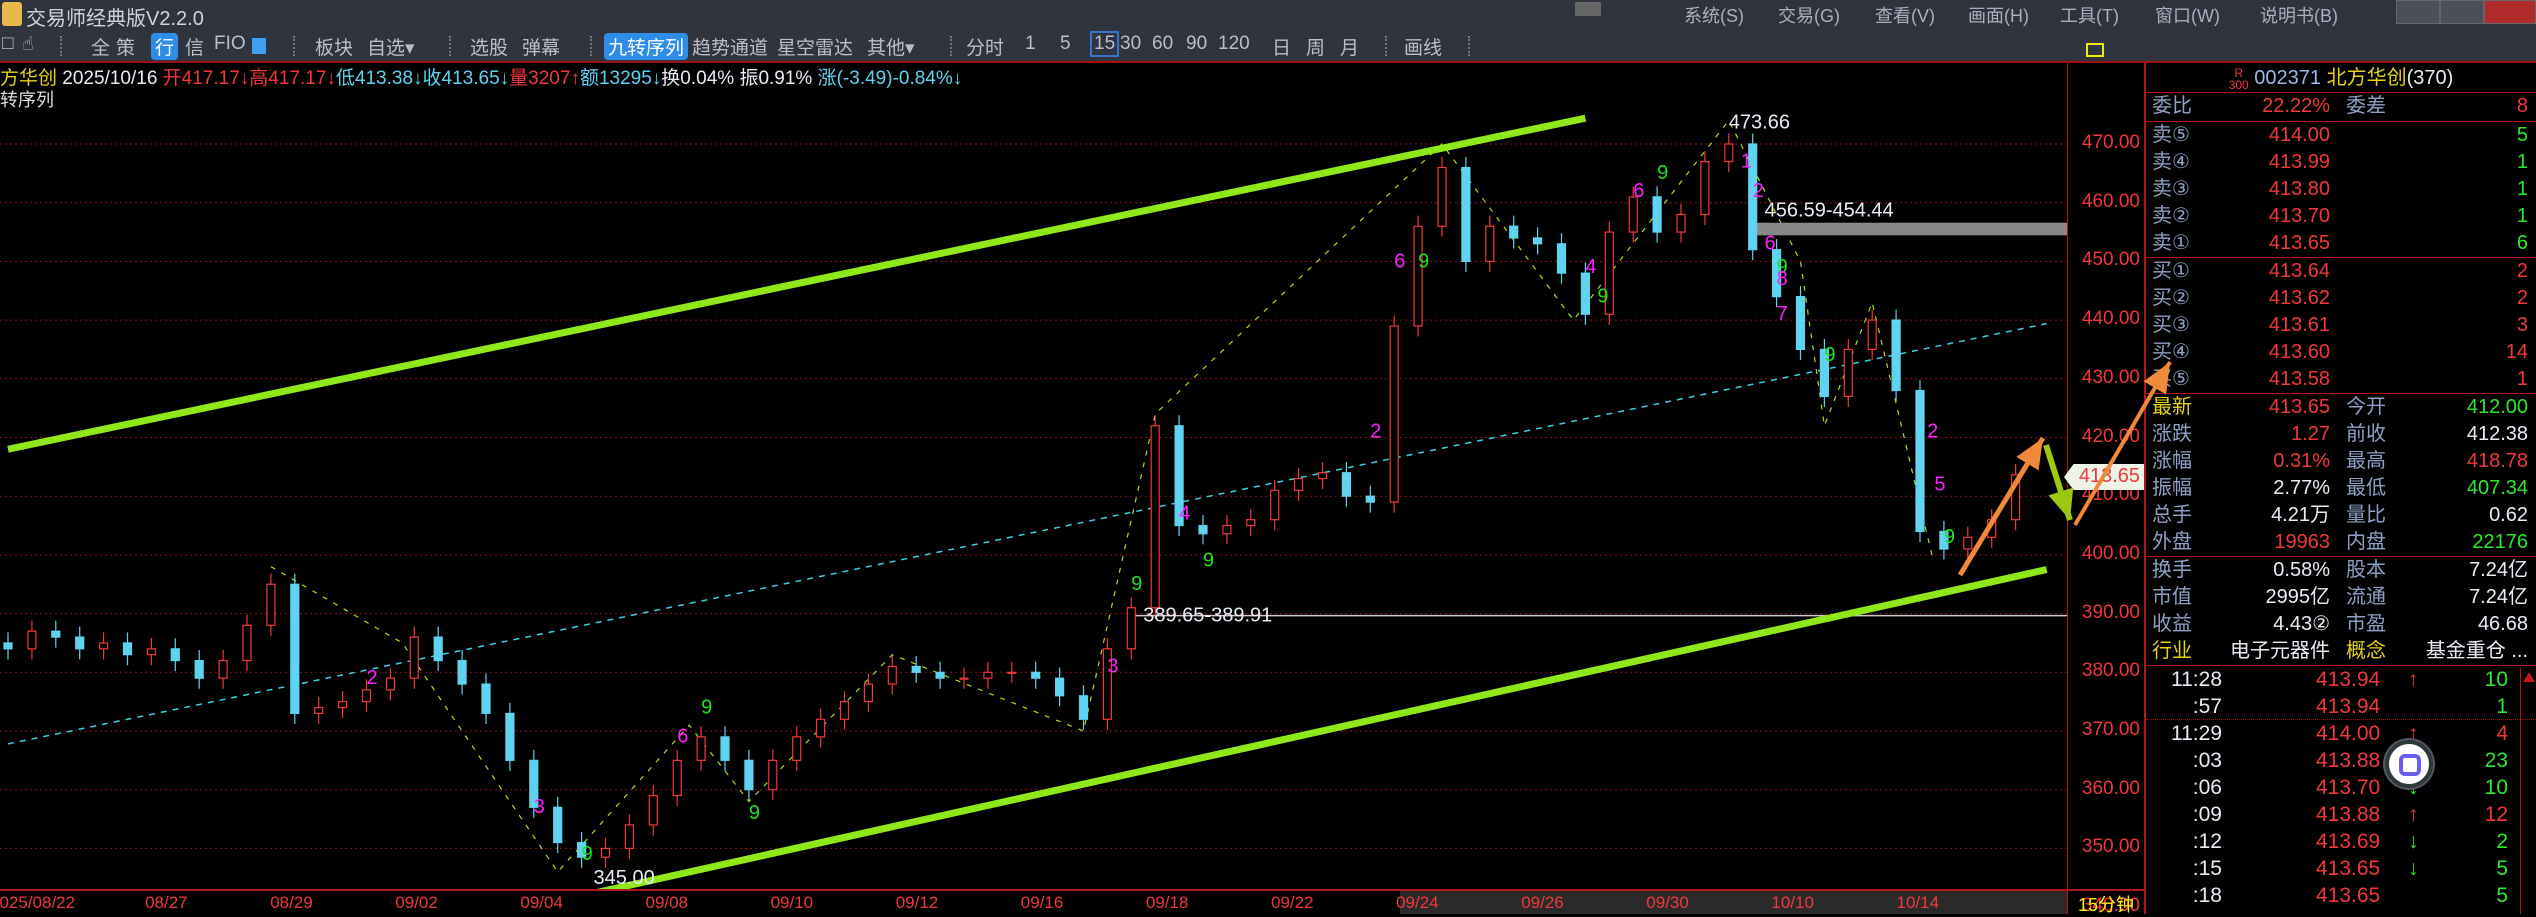  Describe the element at coordinates (1829, 211) in the screenshot. I see `price-annotation: 456.59-454.44` at that location.